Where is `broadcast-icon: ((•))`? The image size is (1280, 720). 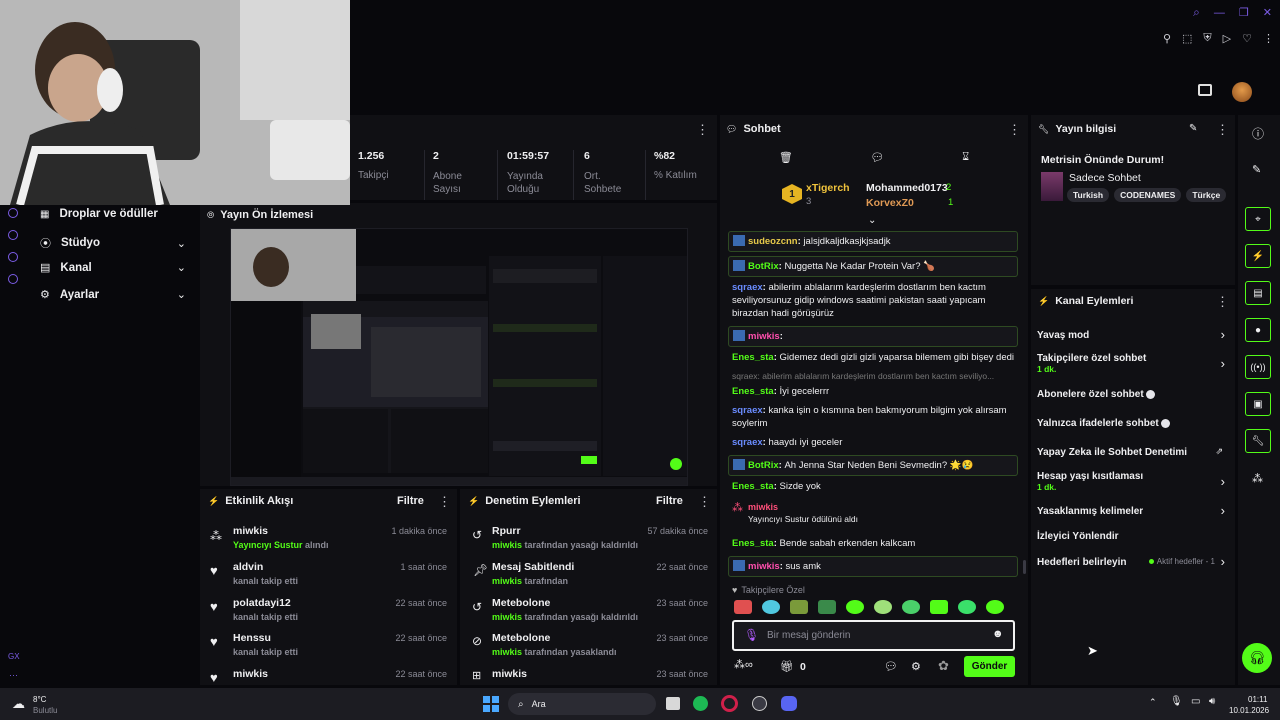
broadcast-icon: ((•)) is located at coordinates (1258, 367).